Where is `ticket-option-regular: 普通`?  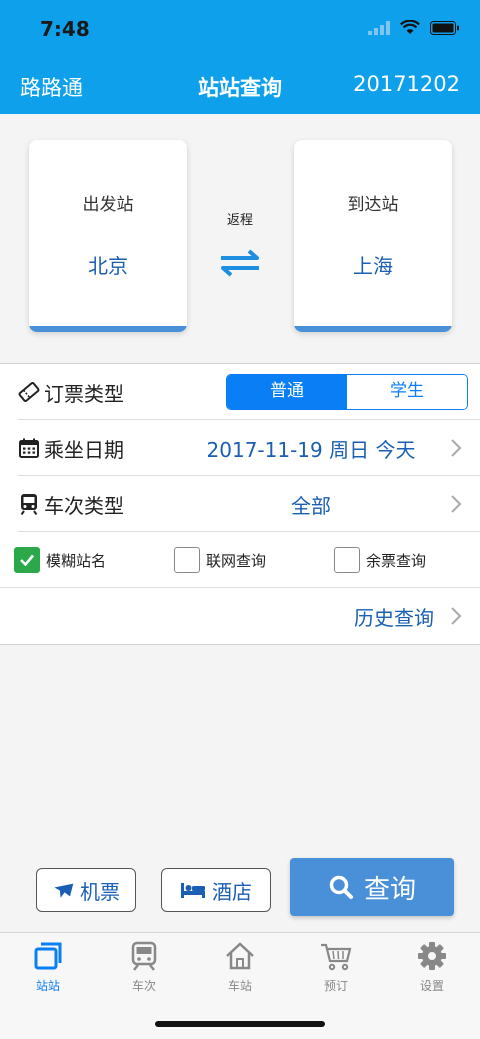
ticket-option-regular: 普通 is located at coordinates (287, 392).